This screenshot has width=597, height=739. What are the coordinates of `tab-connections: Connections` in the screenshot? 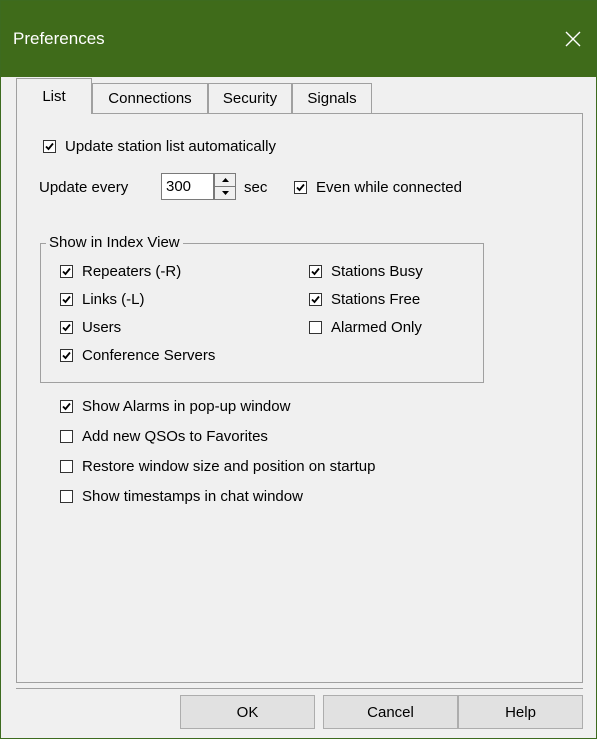 It's located at (150, 98).